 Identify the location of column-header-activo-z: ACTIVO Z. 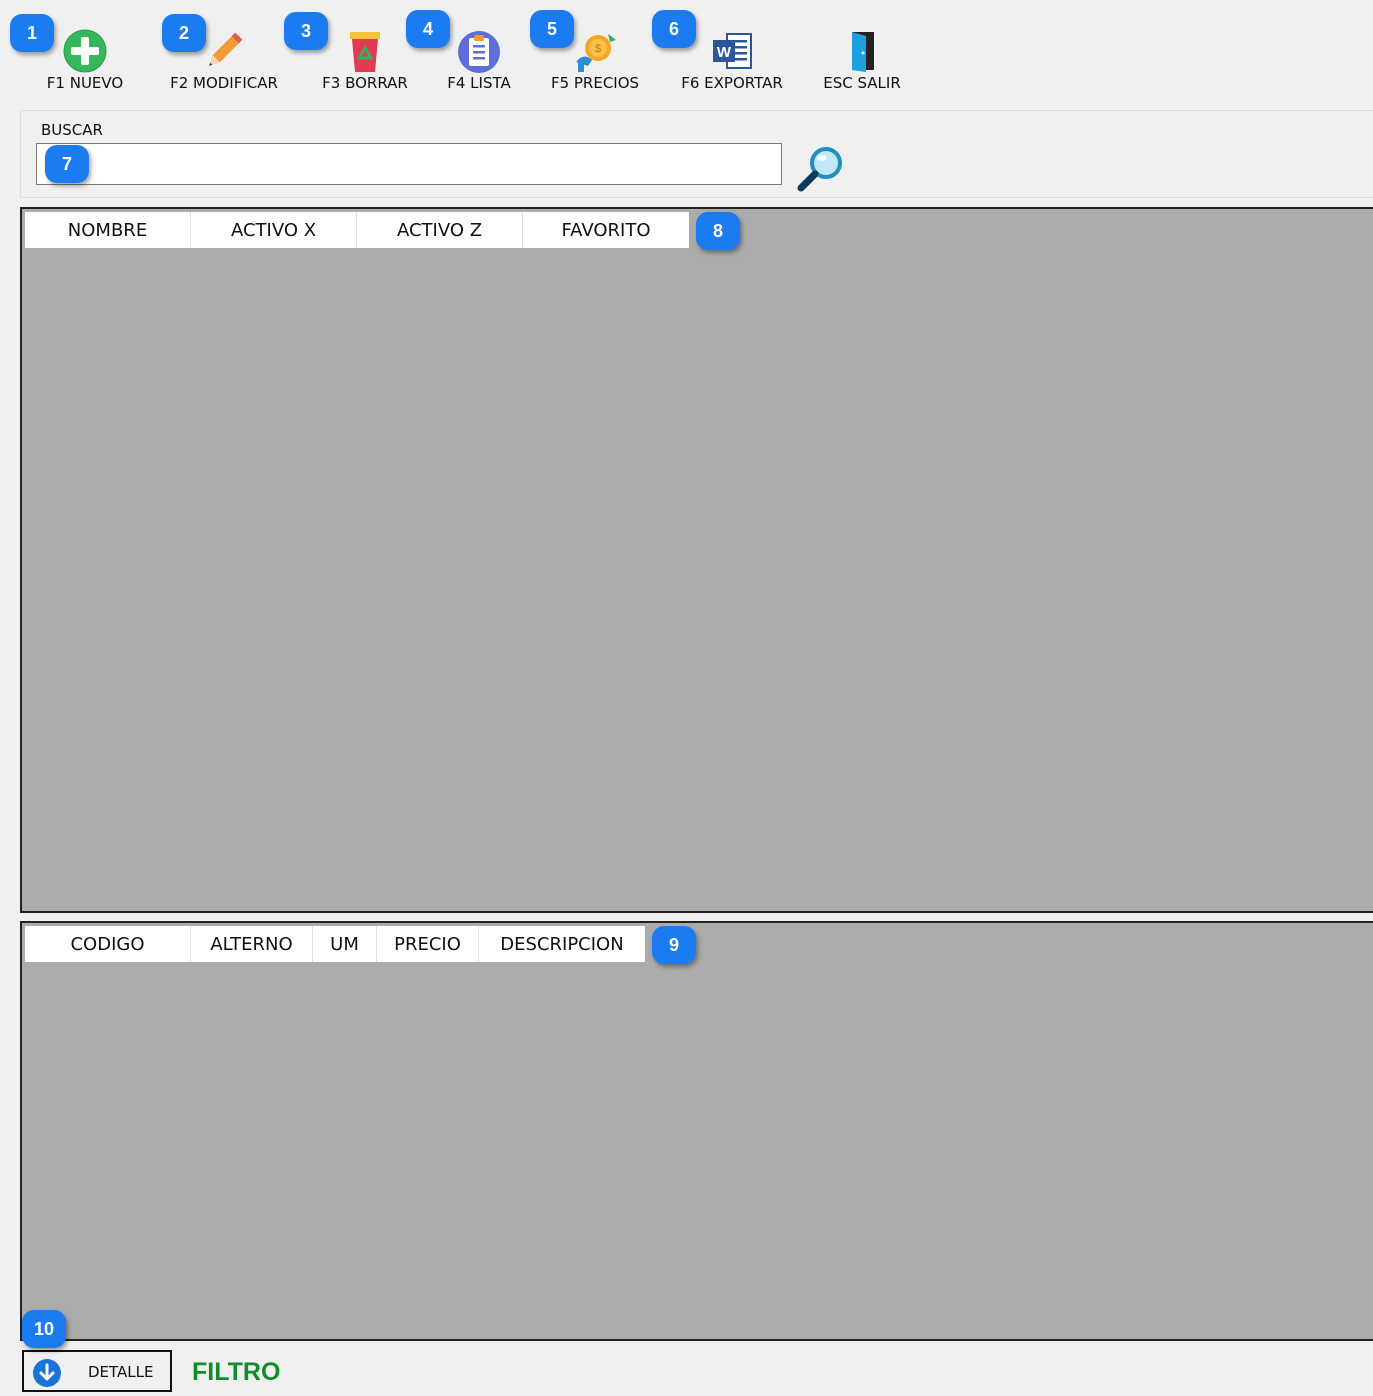
(440, 230).